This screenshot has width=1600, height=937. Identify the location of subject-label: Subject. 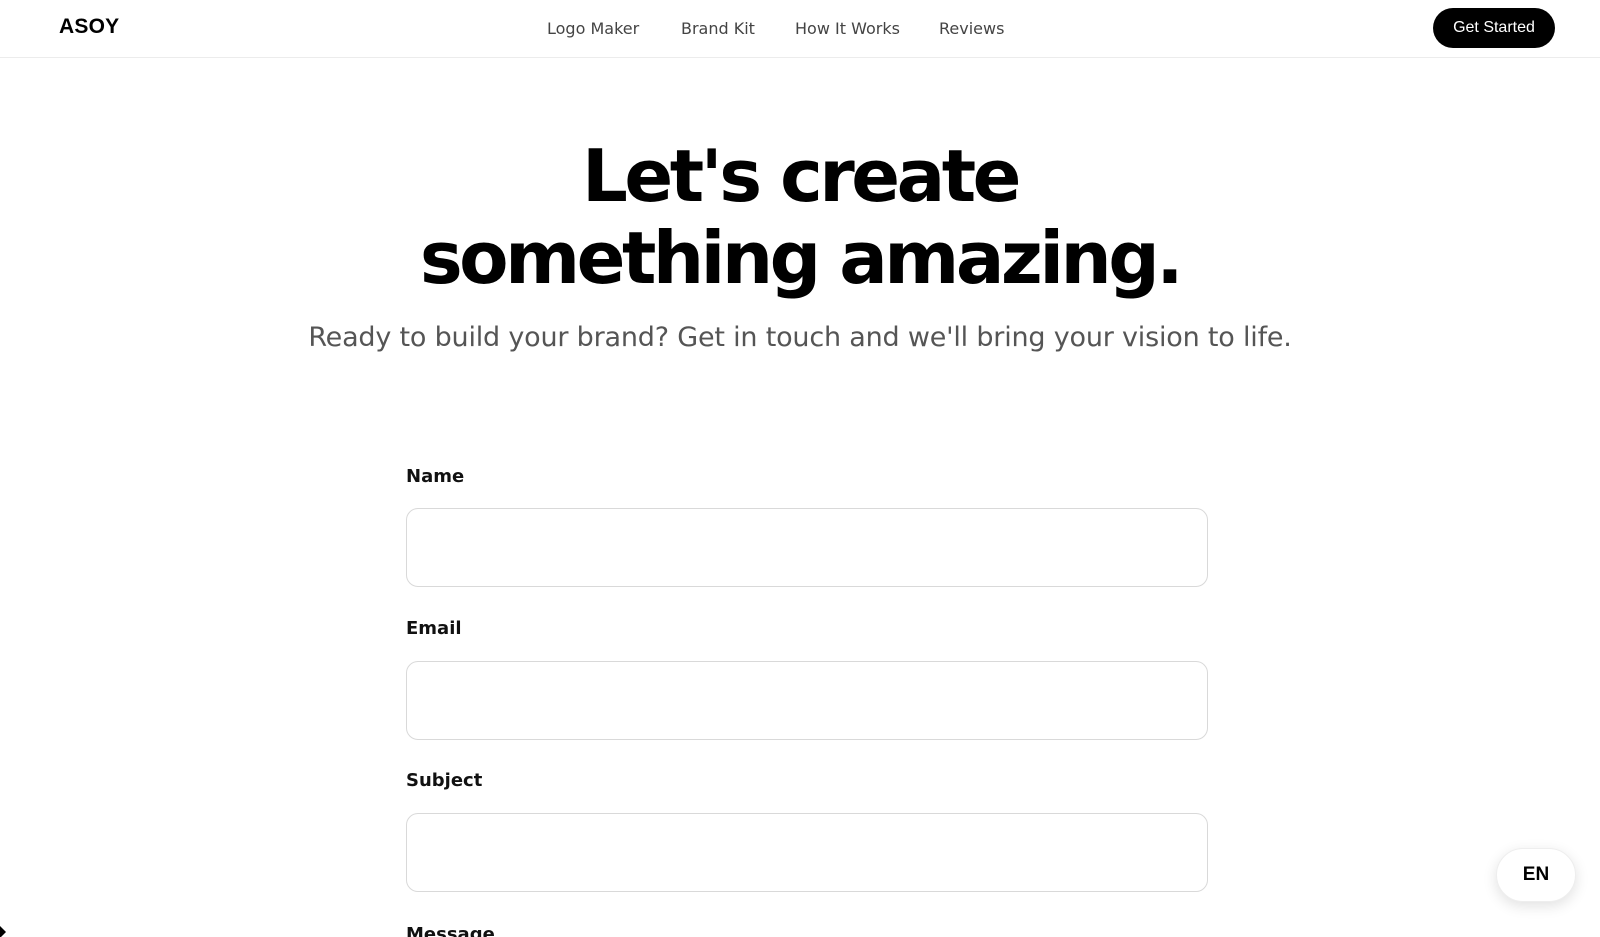
(444, 780).